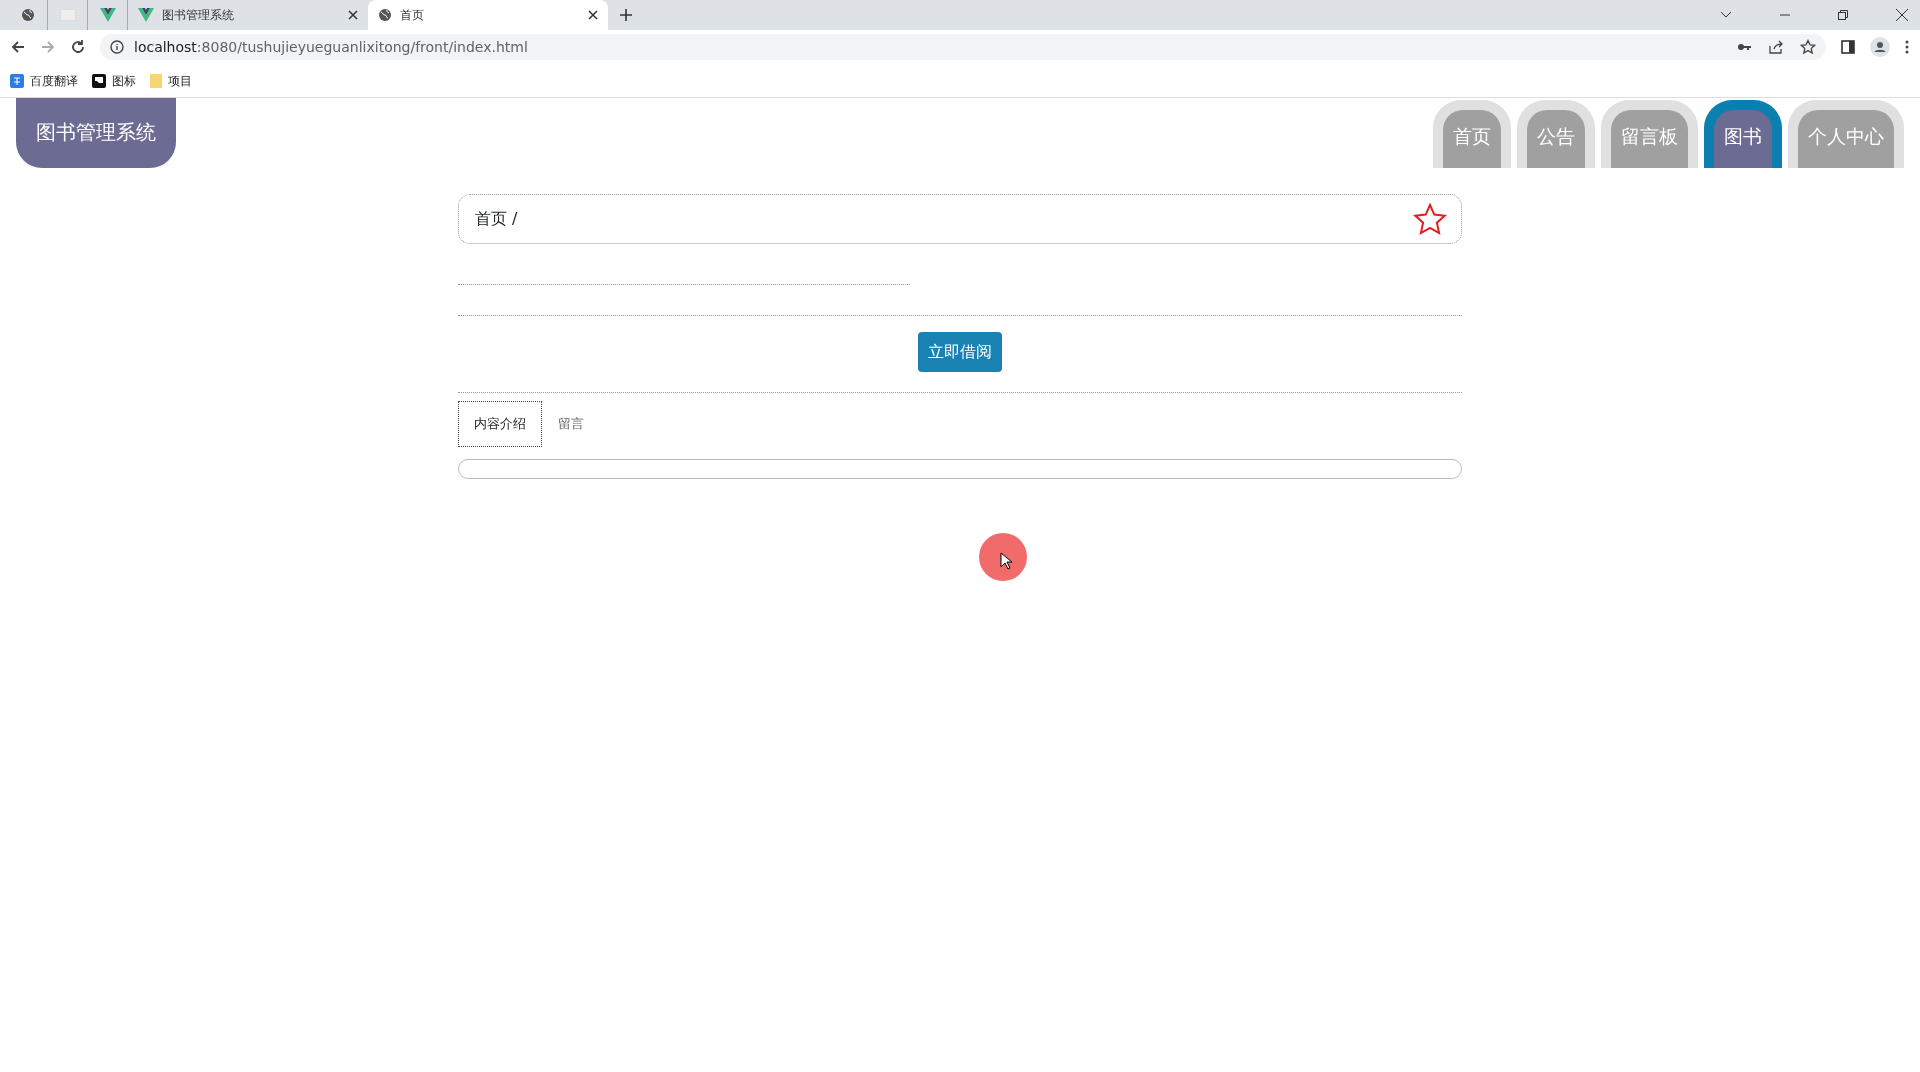 The image size is (1920, 1072). I want to click on breadcrumb: 首页 /, so click(496, 219).